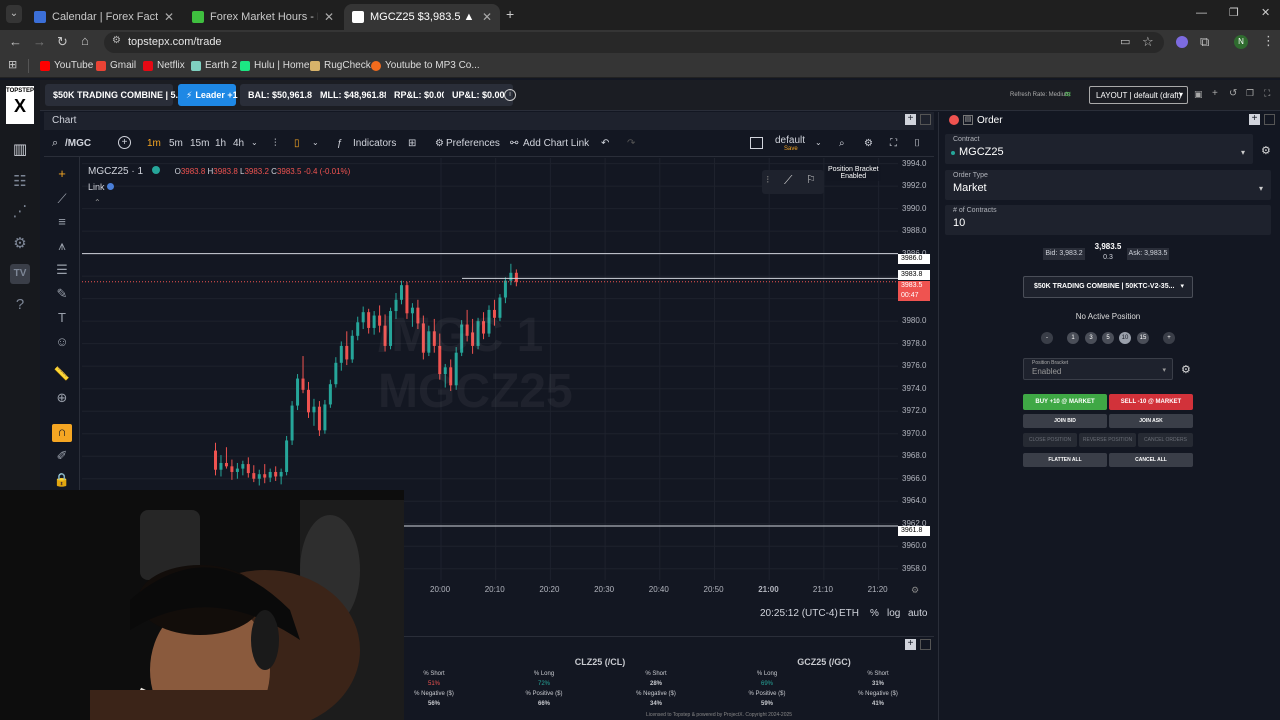 The image size is (1280, 720). What do you see at coordinates (1268, 41) in the screenshot?
I see `menu-kebab-icon: ⋮` at bounding box center [1268, 41].